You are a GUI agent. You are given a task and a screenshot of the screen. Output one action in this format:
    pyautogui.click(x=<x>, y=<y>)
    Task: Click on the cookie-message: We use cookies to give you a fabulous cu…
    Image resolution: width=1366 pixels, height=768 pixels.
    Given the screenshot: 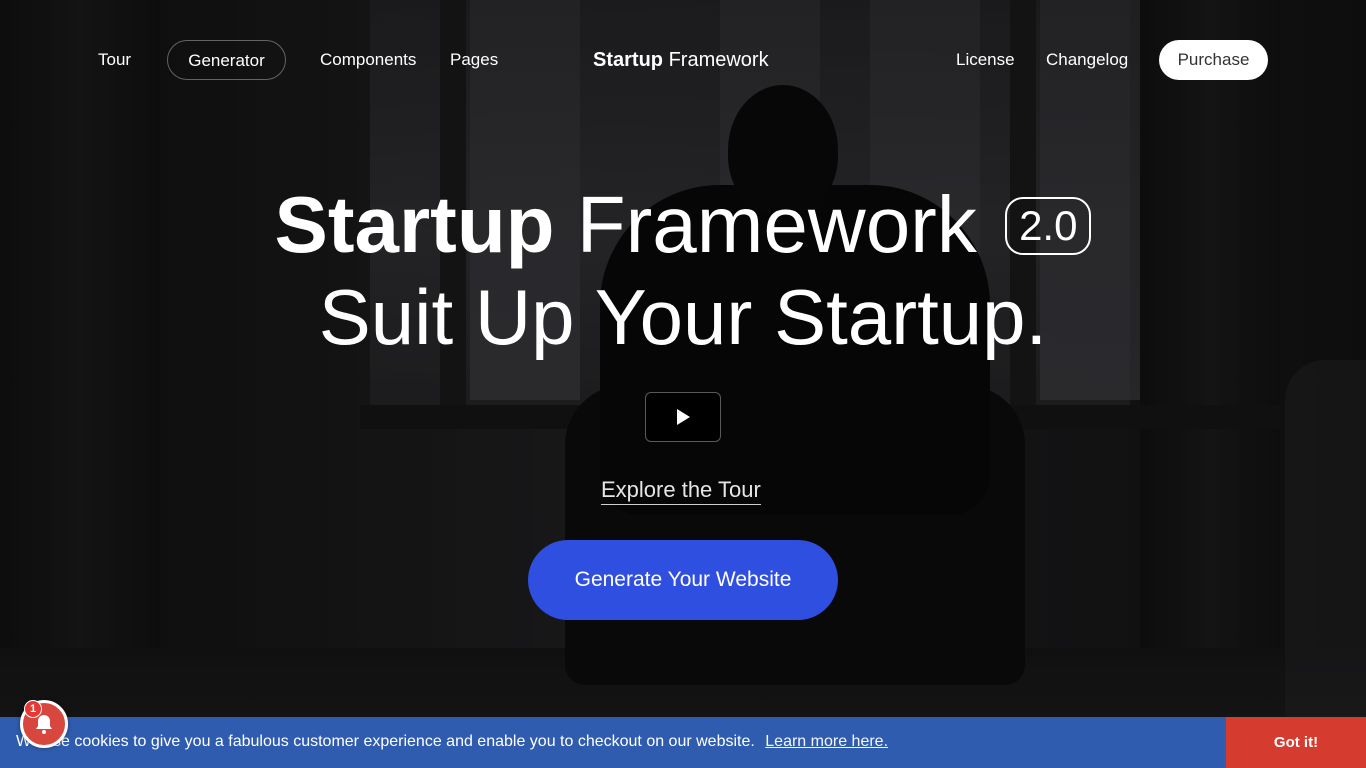 What is the action you would take?
    pyautogui.click(x=452, y=742)
    